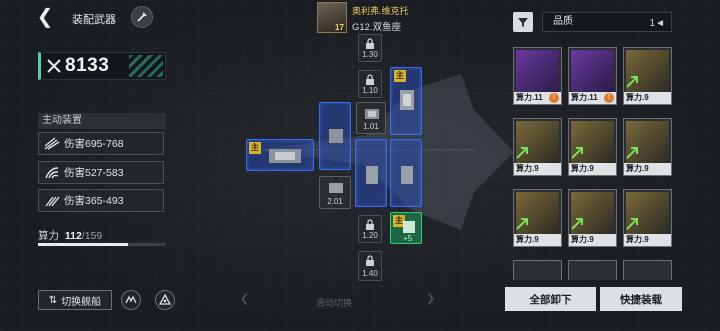 The height and width of the screenshot is (331, 720). I want to click on fleet-icon, so click(131, 299).